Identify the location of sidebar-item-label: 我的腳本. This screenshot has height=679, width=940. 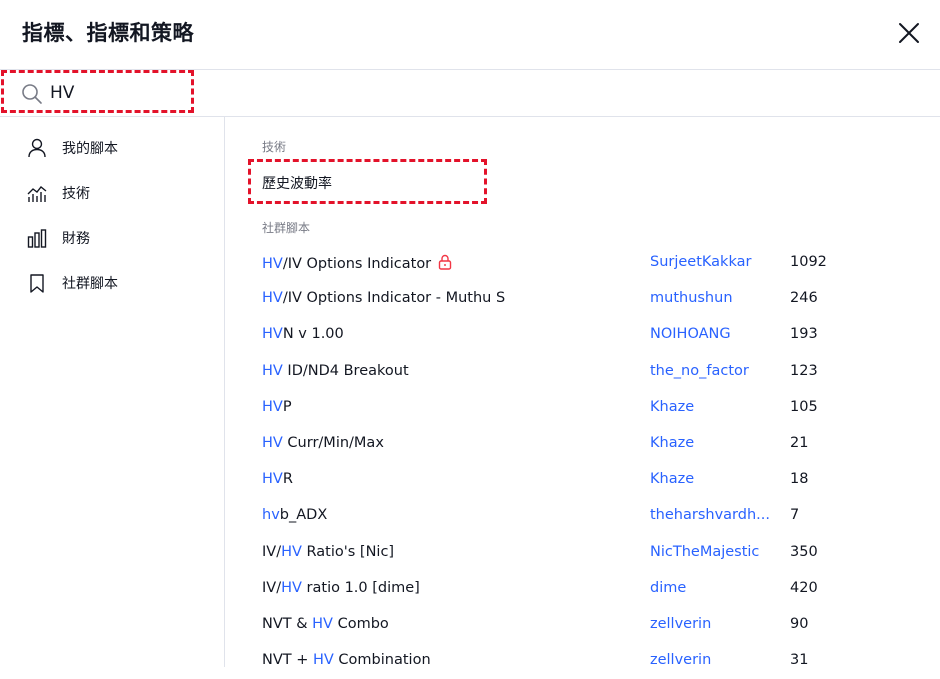
(90, 149).